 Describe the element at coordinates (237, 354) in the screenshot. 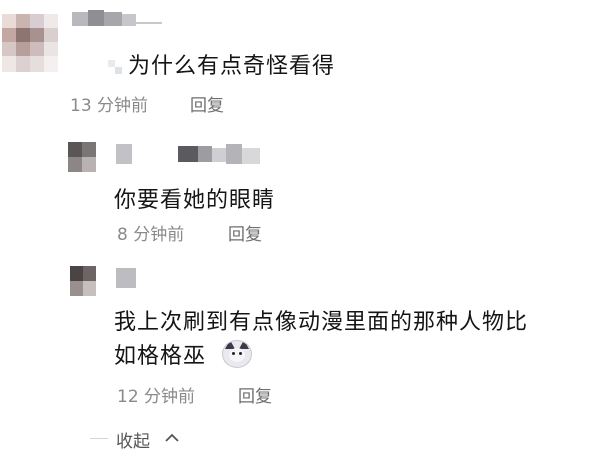

I see `cat-face-emoji` at that location.